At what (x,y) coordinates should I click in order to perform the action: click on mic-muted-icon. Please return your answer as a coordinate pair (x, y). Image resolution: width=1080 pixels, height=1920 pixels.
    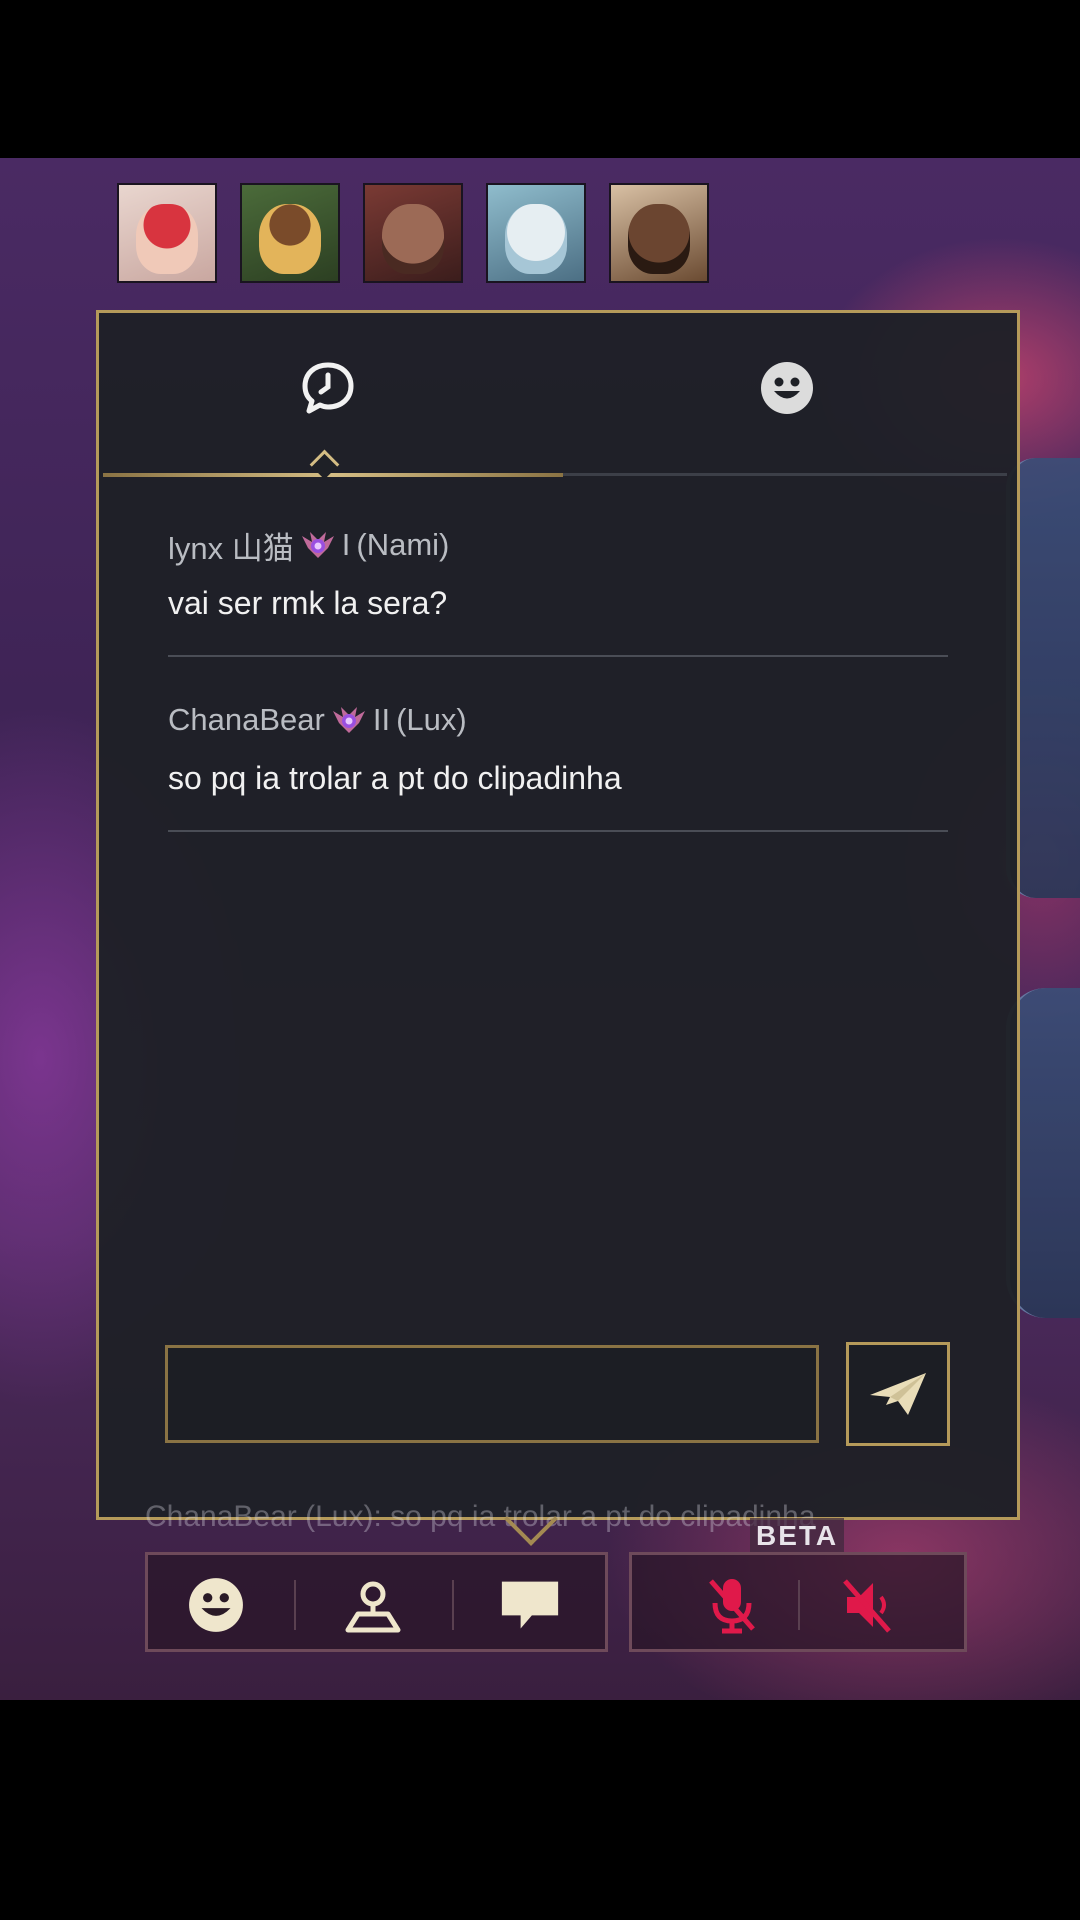
    Looking at the image, I should click on (732, 1606).